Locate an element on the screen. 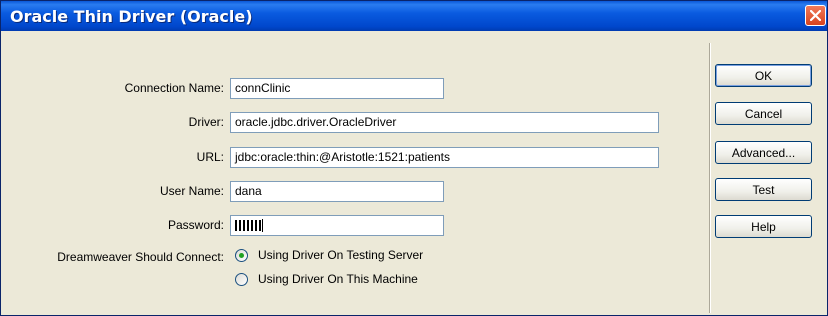  connect-label: Dreamweaver Should Connect: is located at coordinates (140, 257).